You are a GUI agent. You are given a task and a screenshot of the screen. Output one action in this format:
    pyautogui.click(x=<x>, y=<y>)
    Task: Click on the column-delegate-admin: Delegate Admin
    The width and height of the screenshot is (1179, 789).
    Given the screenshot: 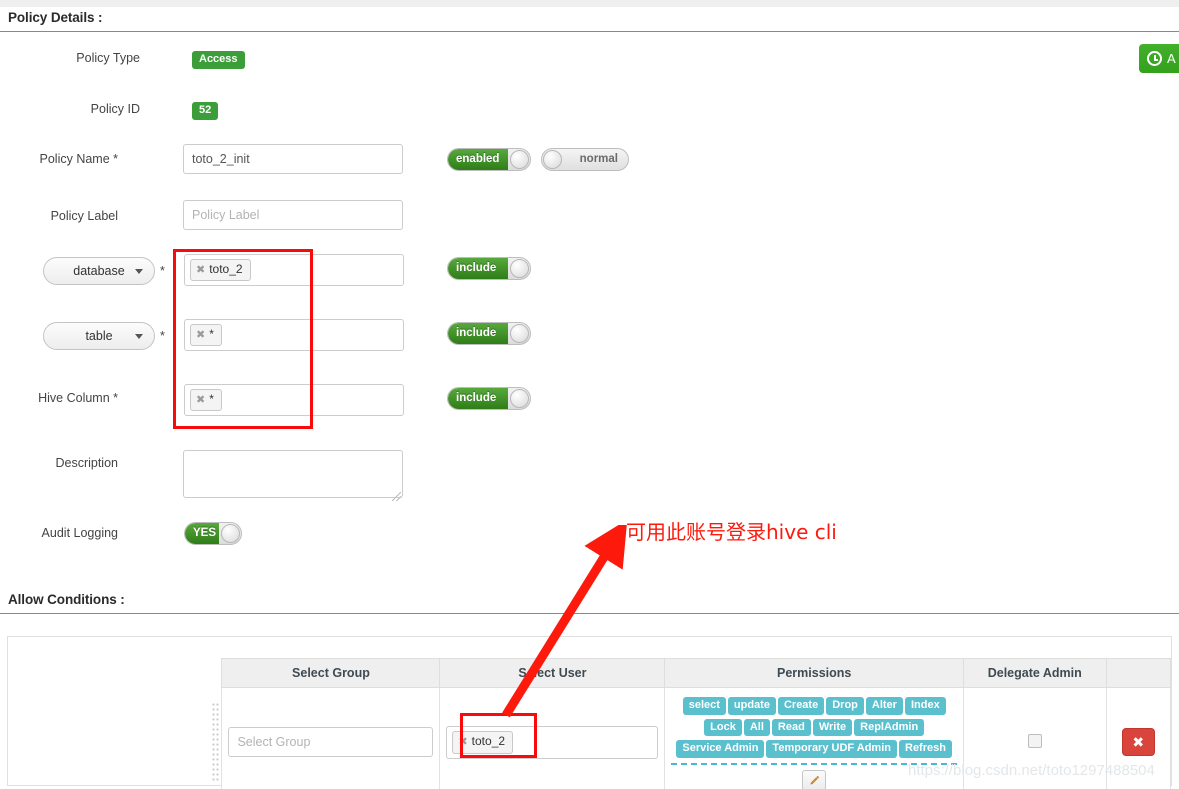 What is the action you would take?
    pyautogui.click(x=1034, y=673)
    